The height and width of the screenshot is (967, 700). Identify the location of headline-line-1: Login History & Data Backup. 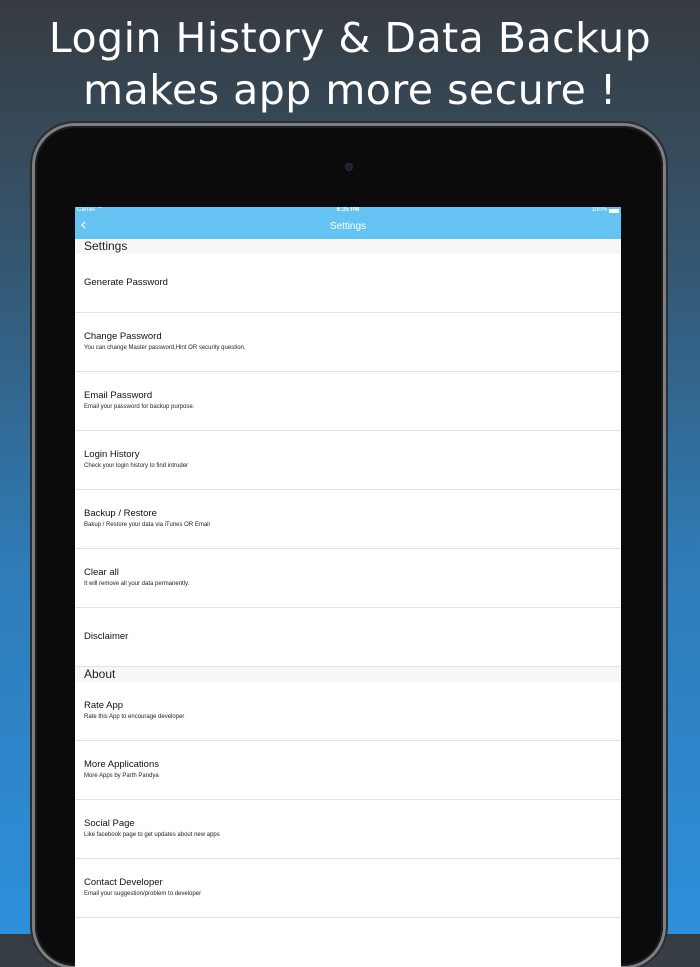
(350, 38).